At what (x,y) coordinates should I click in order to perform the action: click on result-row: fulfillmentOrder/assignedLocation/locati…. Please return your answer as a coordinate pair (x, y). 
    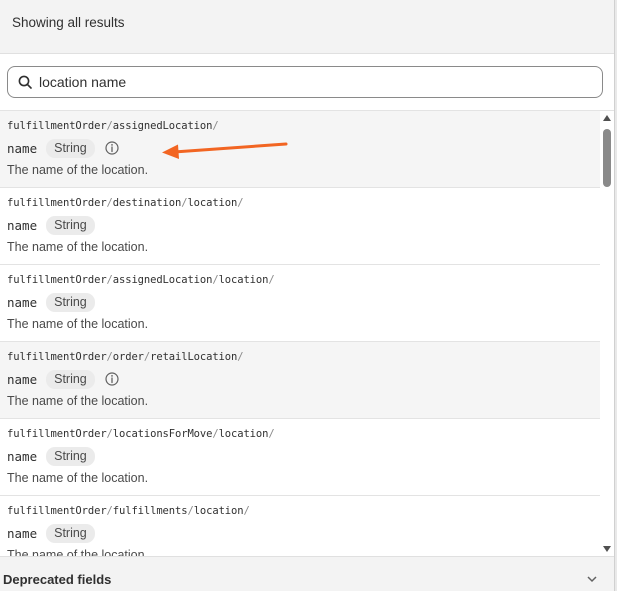
    Looking at the image, I should click on (300, 303).